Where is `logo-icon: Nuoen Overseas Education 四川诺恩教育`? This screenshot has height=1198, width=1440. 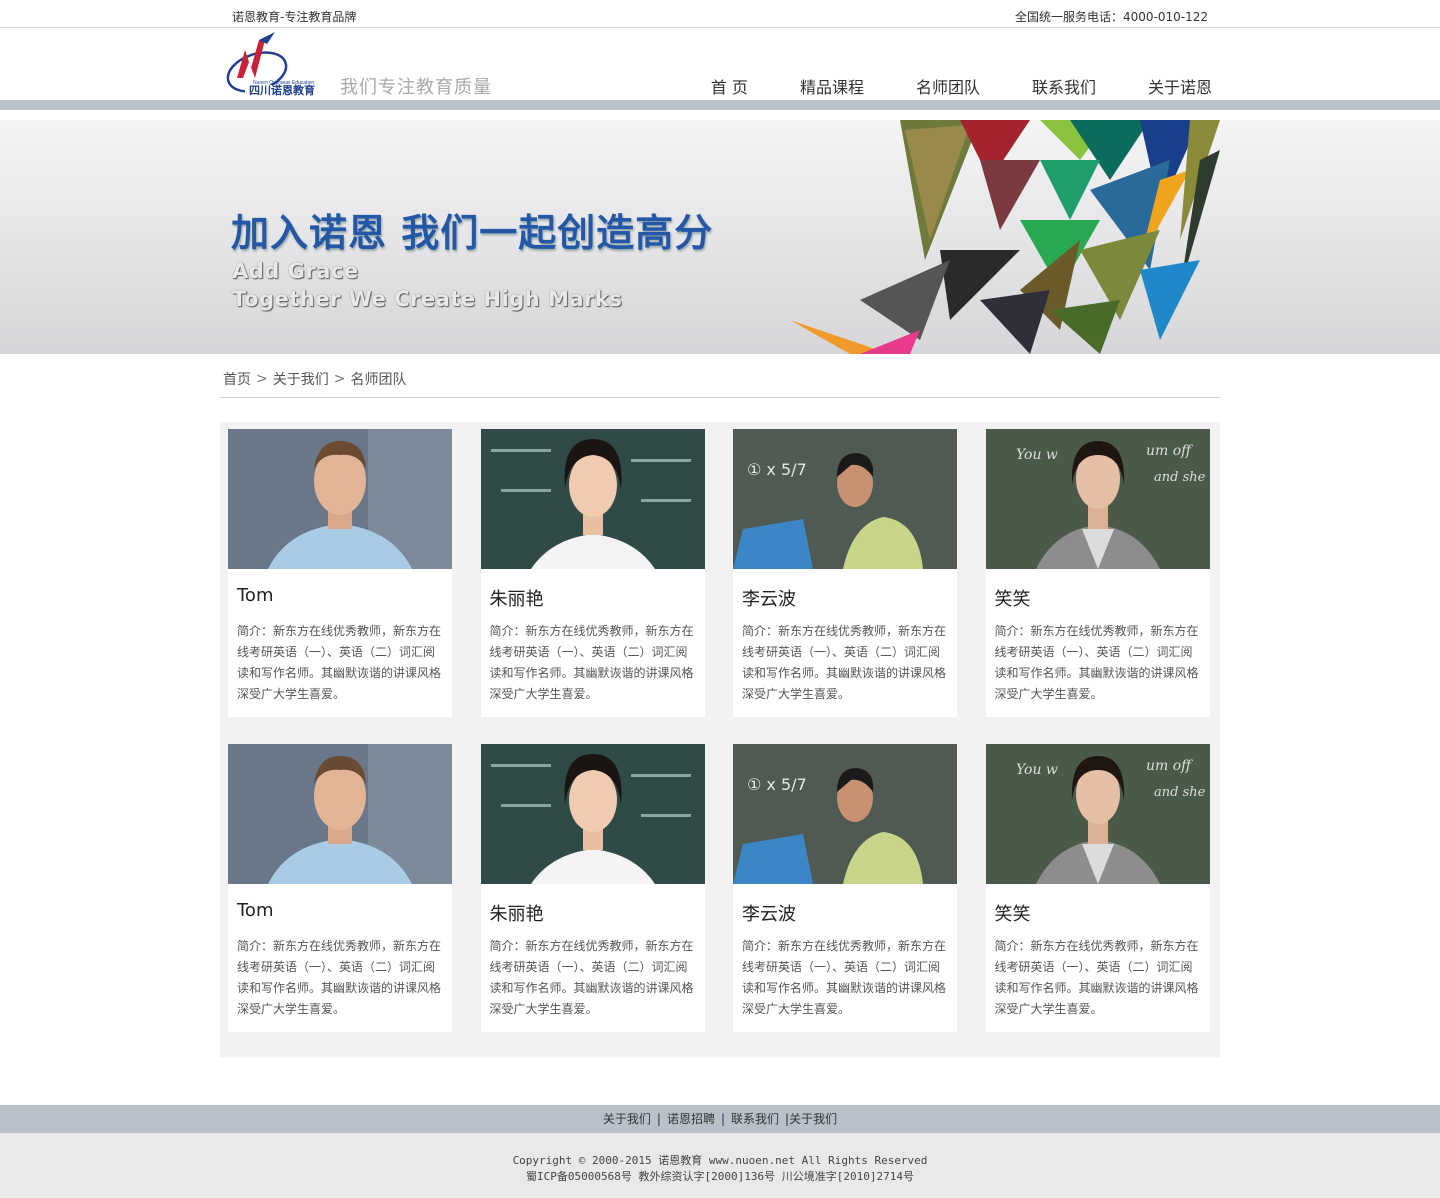
logo-icon: Nuoen Overseas Education 四川诺恩教育 is located at coordinates (277, 64).